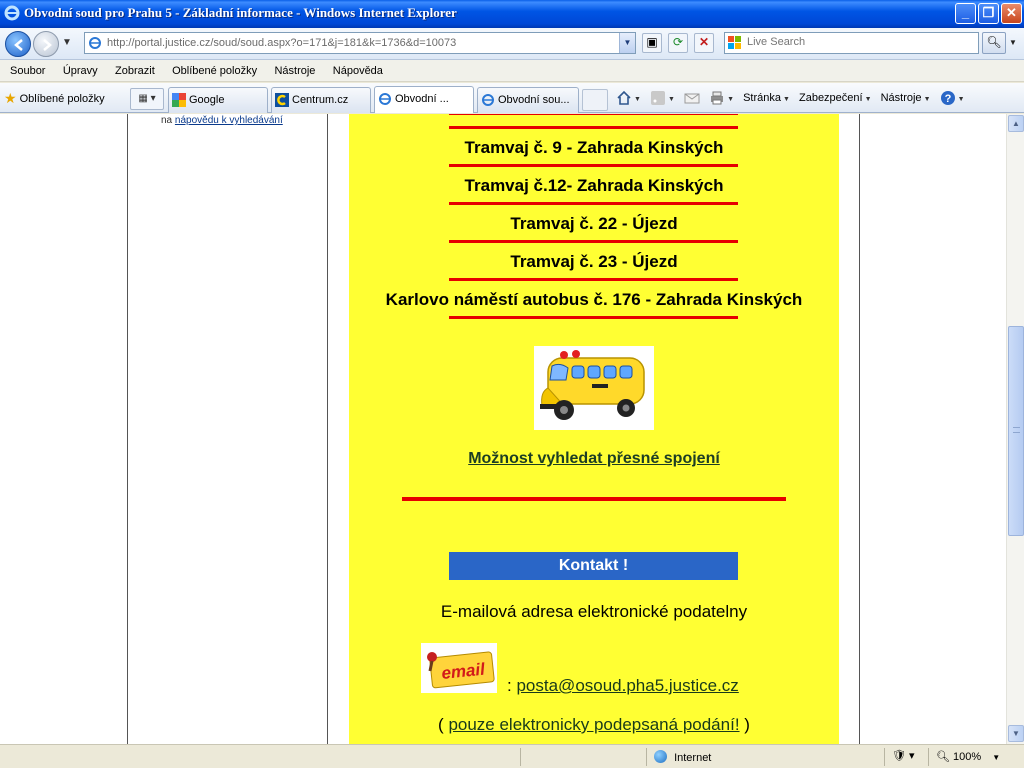  I want to click on menu-favorites: Oblíbené položky, so click(214, 71).